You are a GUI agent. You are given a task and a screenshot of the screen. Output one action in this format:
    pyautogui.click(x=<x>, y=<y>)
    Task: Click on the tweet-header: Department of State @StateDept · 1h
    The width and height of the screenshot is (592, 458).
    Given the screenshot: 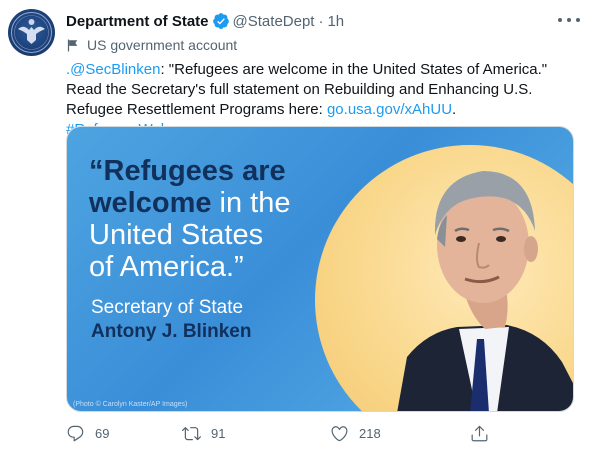 What is the action you would take?
    pyautogui.click(x=205, y=21)
    